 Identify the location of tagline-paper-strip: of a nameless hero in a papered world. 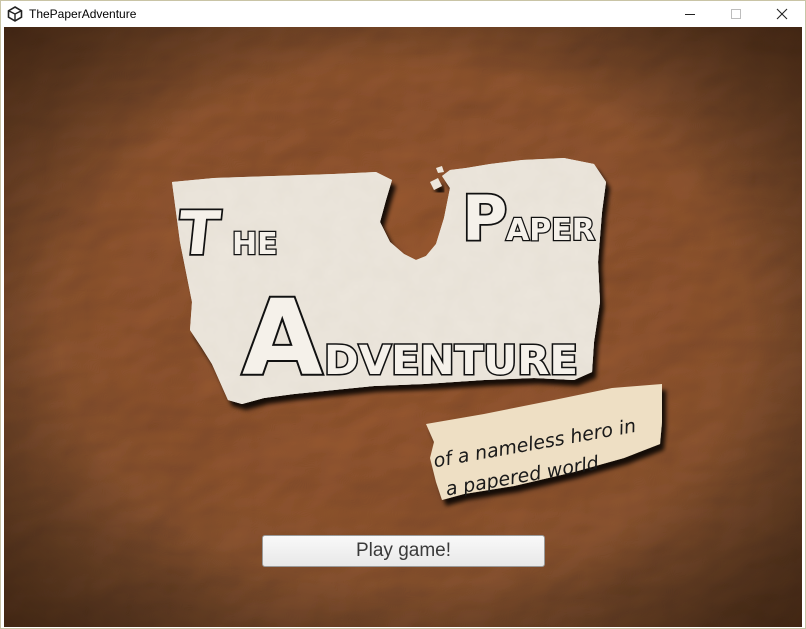
(544, 442).